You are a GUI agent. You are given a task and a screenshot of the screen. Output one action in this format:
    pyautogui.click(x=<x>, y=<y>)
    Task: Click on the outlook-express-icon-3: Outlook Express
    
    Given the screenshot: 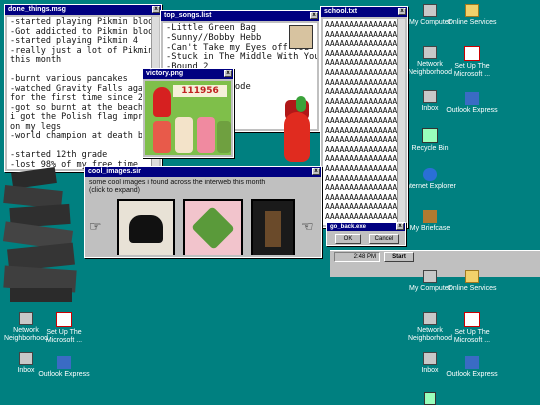 What is the action you would take?
    pyautogui.click(x=472, y=367)
    